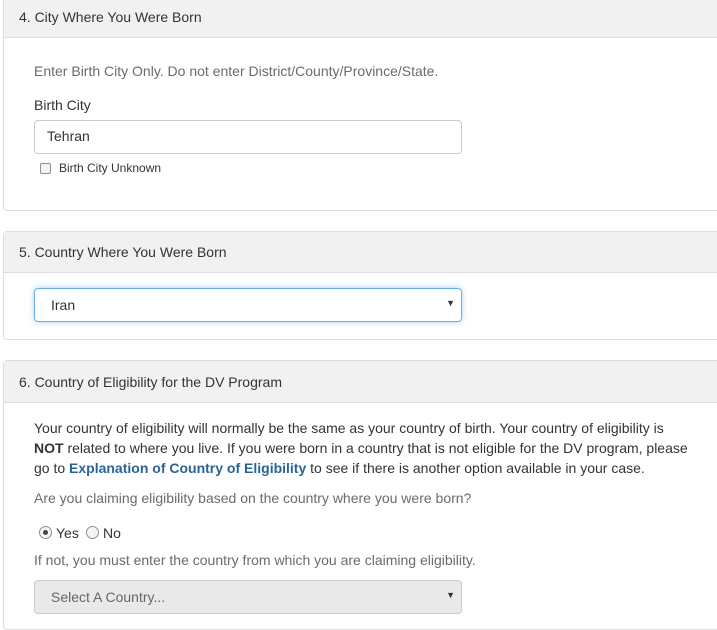 The height and width of the screenshot is (630, 717). I want to click on birth-city-unknown-label: Birth City Unknown, so click(110, 168).